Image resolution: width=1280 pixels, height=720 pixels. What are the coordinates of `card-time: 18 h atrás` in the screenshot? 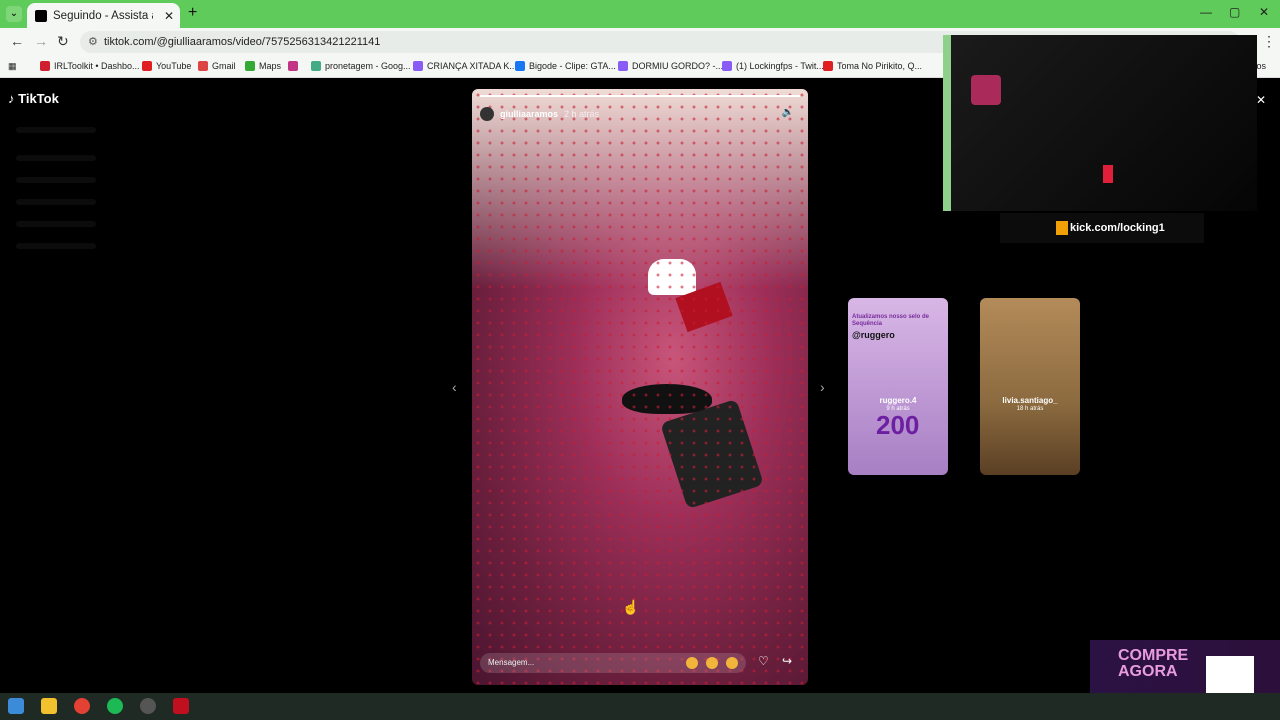 It's located at (1030, 409).